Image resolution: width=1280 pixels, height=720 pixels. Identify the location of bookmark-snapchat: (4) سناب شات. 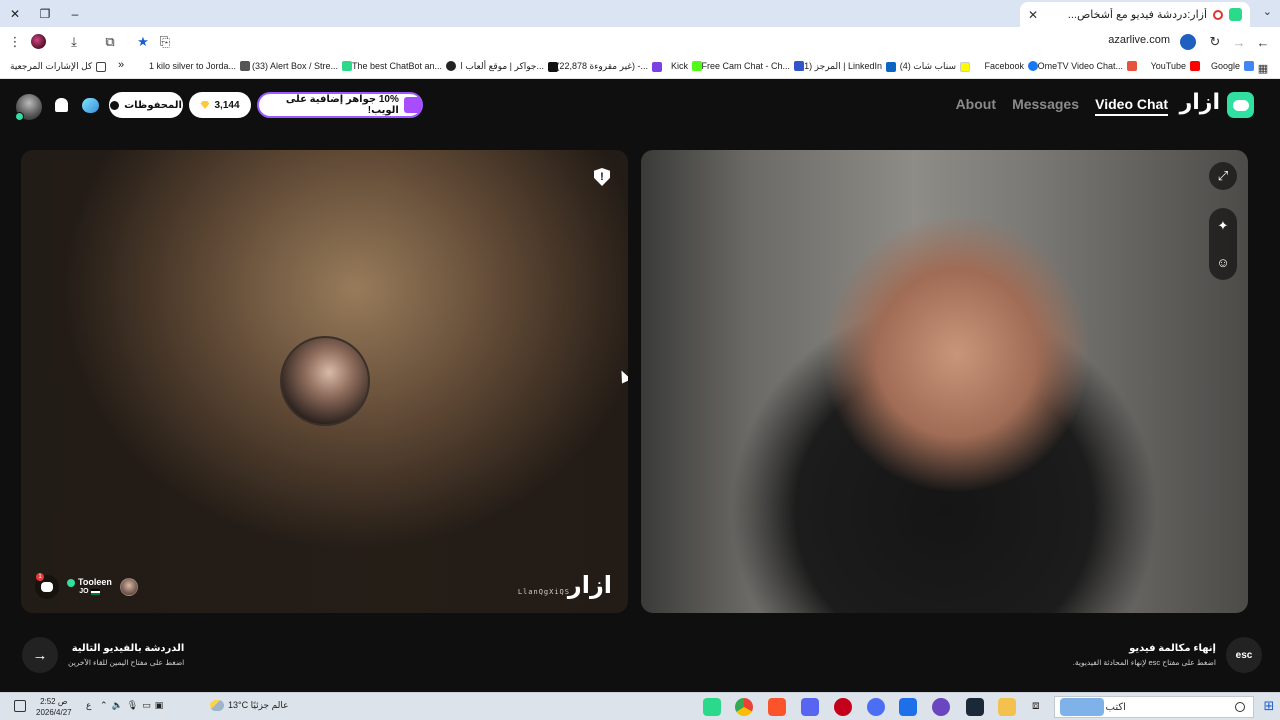
(935, 66).